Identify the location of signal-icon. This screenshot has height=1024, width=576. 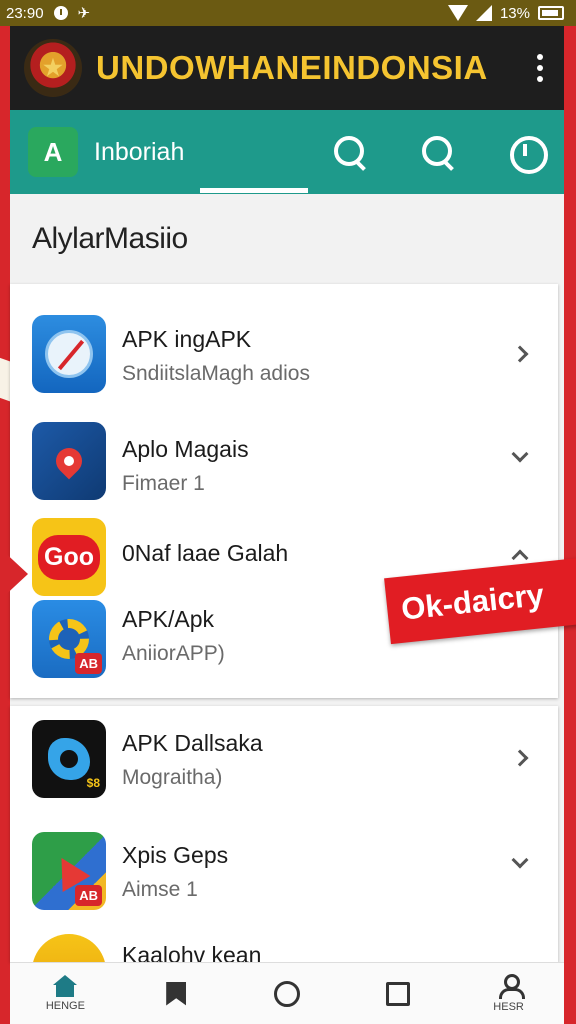
(483, 13).